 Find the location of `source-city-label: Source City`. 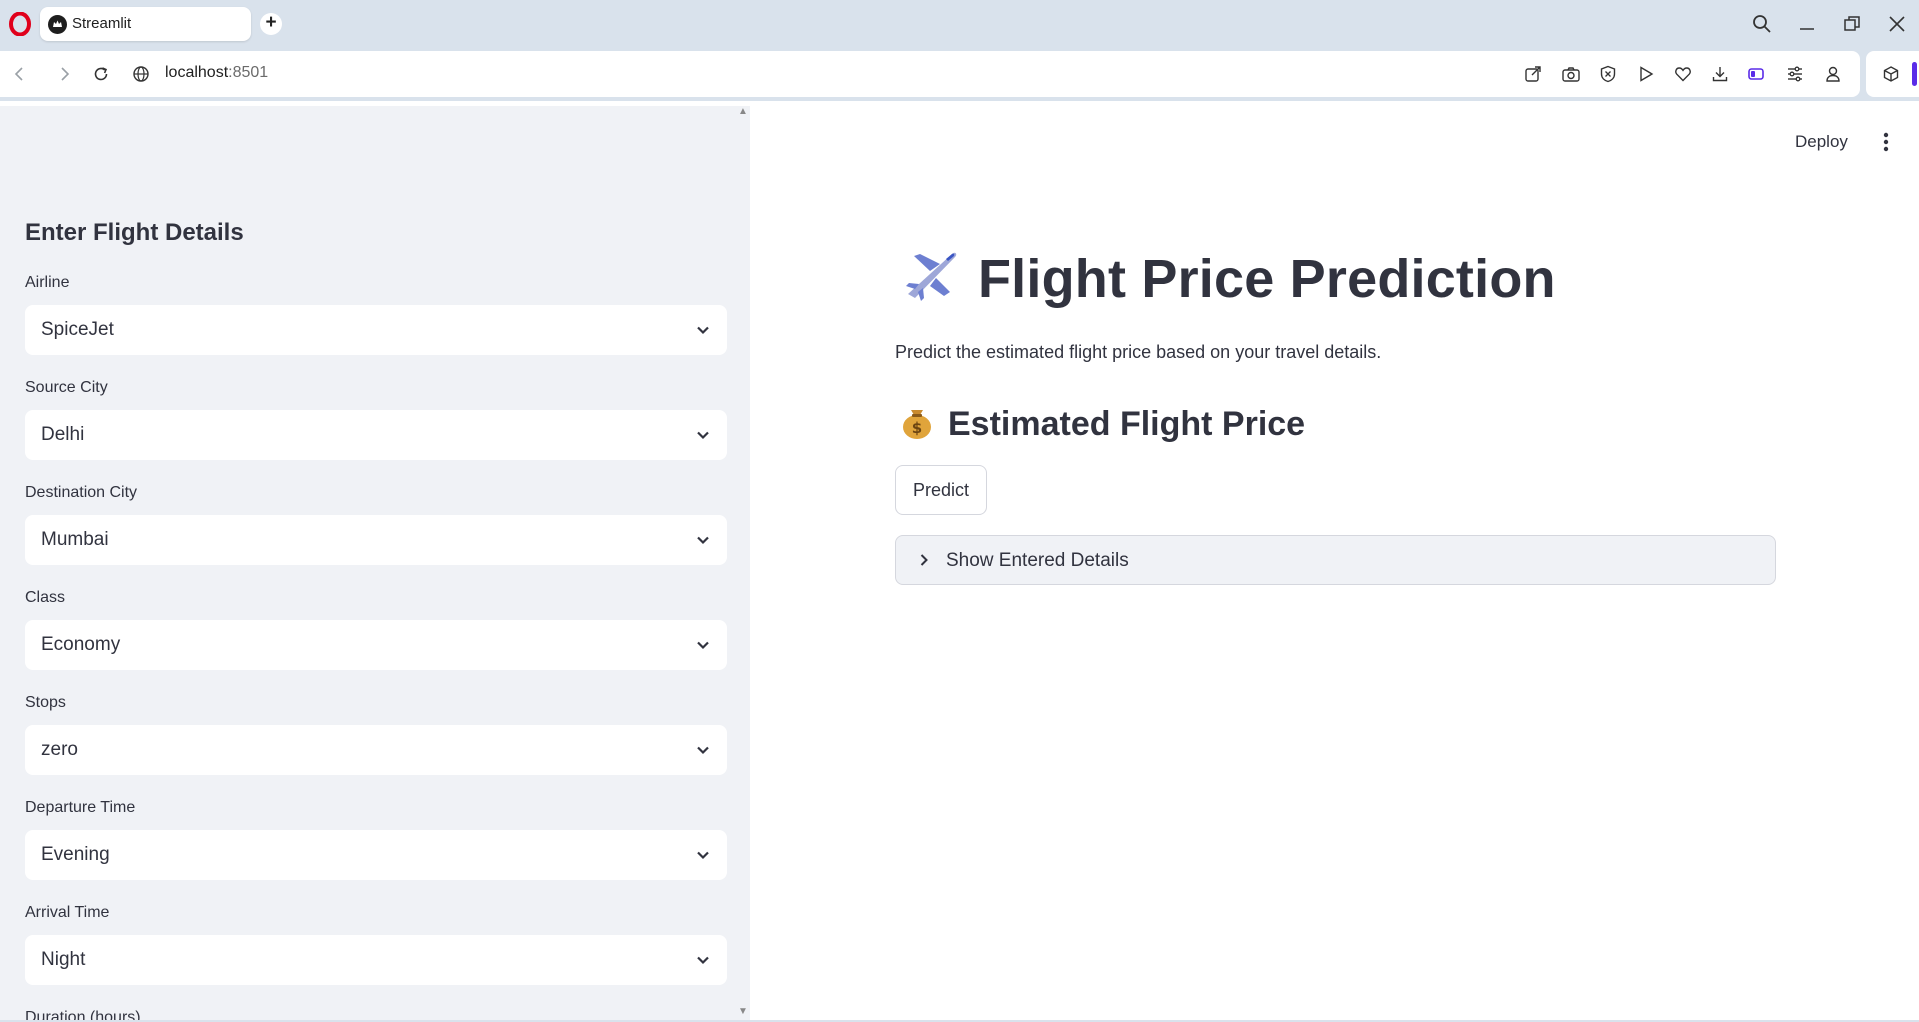

source-city-label: Source City is located at coordinates (66, 387).